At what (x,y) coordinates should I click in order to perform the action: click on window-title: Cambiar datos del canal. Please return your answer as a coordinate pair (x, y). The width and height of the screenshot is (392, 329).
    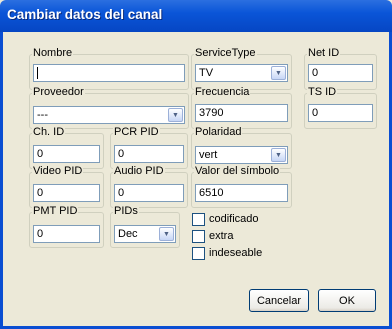
    Looking at the image, I should click on (85, 14).